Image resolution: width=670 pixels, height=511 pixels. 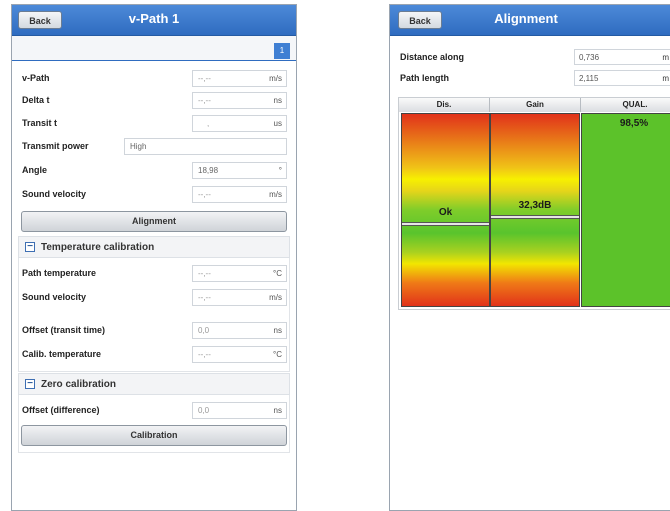 I want to click on page-title: v-Path 1, so click(x=154, y=18).